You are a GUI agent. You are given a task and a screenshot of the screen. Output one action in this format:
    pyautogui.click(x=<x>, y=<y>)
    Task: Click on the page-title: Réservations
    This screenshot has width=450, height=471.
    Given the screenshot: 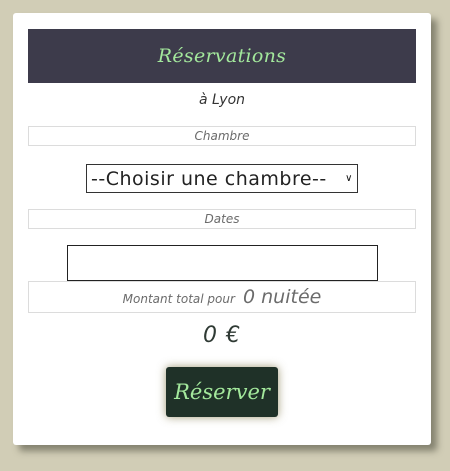 What is the action you would take?
    pyautogui.click(x=222, y=56)
    